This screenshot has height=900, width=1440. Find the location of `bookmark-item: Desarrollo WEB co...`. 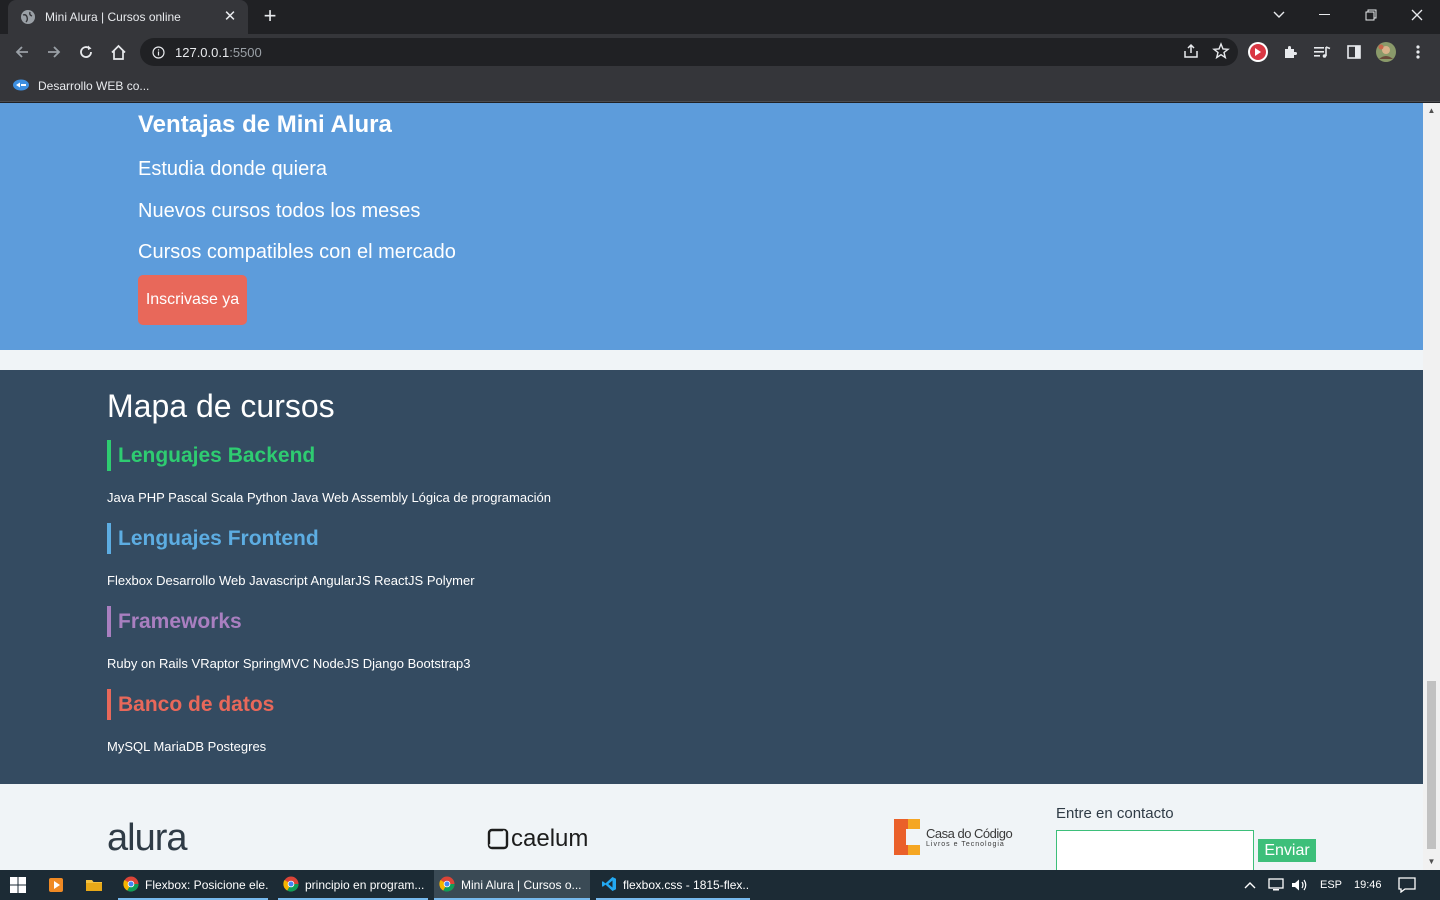

bookmark-item: Desarrollo WEB co... is located at coordinates (80, 86).